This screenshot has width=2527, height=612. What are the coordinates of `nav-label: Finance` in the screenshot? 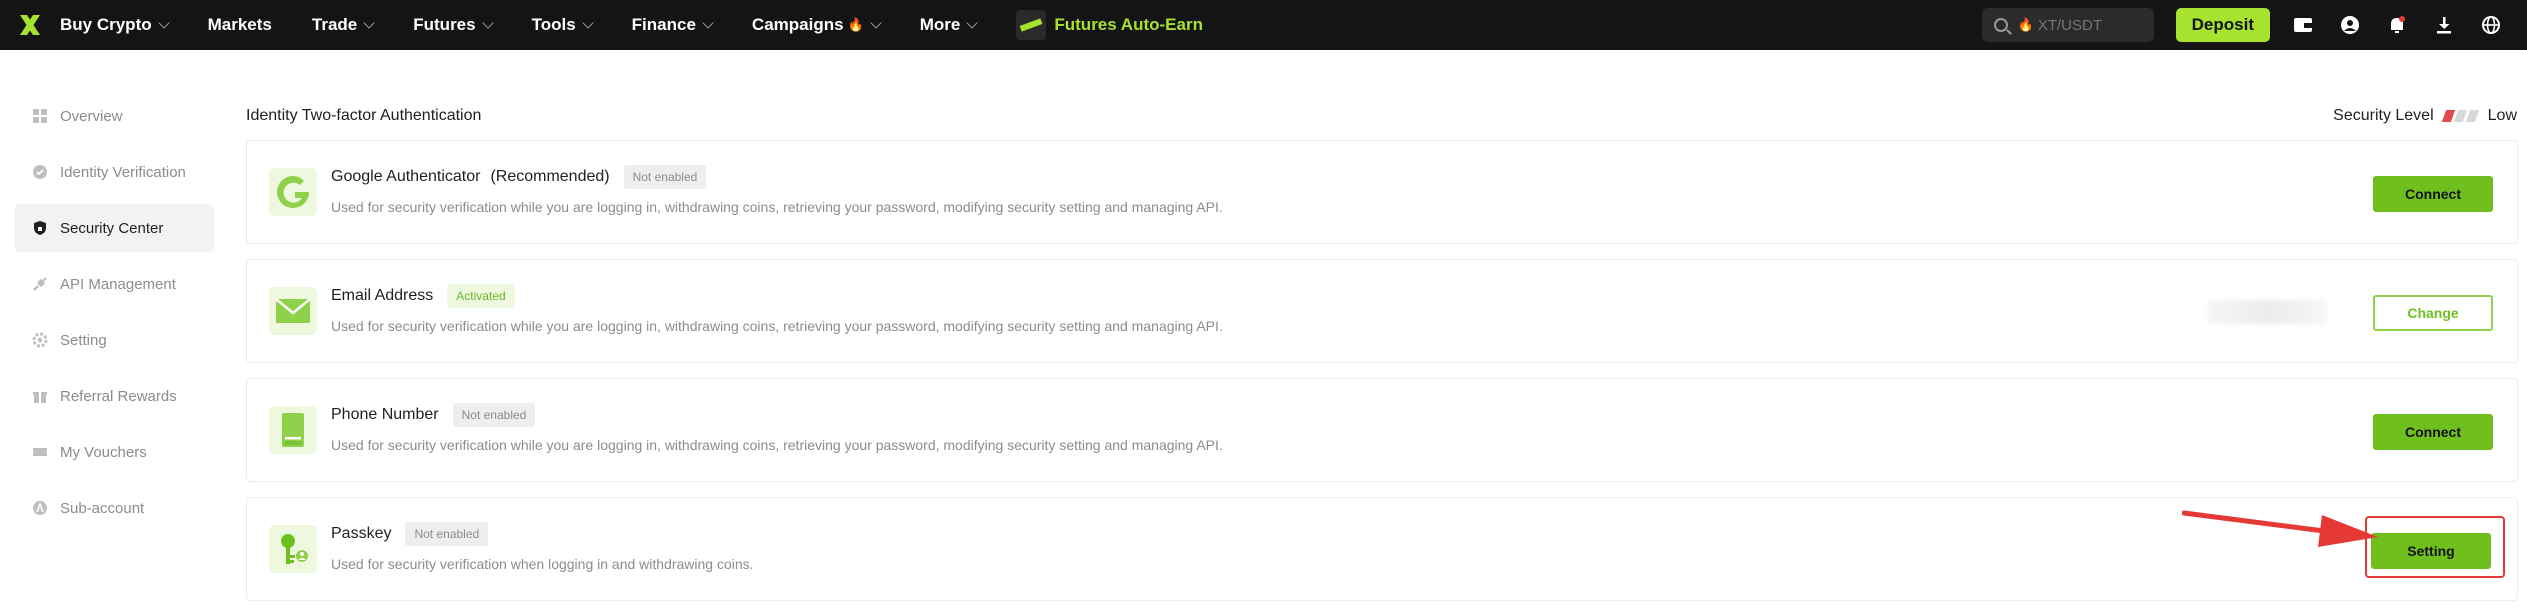 It's located at (663, 24).